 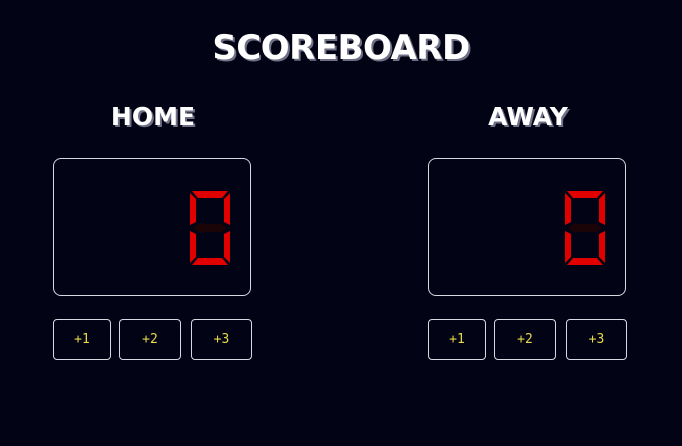 I want to click on home-add-3-button: +3, so click(x=221, y=339).